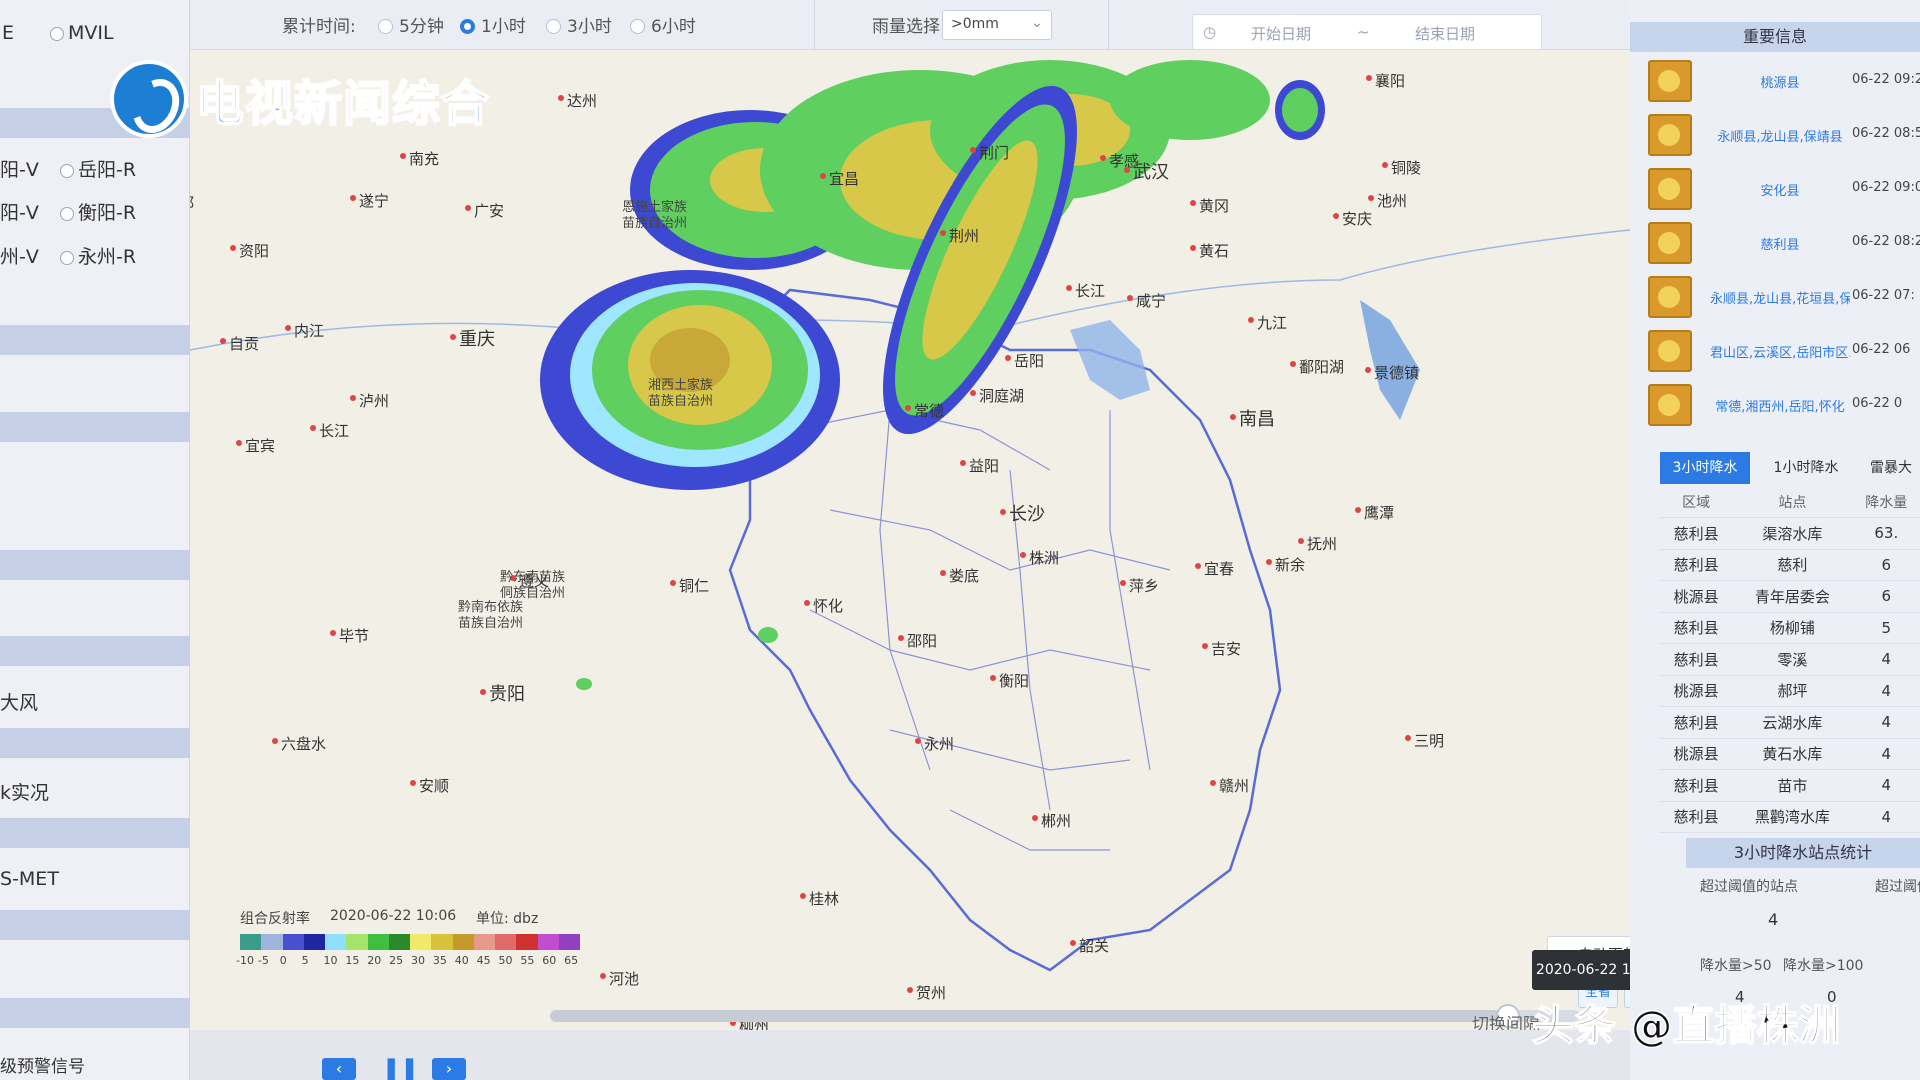  Describe the element at coordinates (1139, 585) in the screenshot. I see `city-label: 萍乡` at that location.